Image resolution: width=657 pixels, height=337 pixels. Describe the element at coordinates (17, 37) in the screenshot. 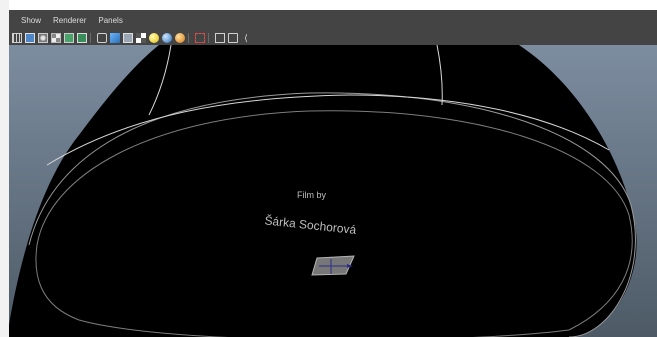

I see `grid-icon` at that location.